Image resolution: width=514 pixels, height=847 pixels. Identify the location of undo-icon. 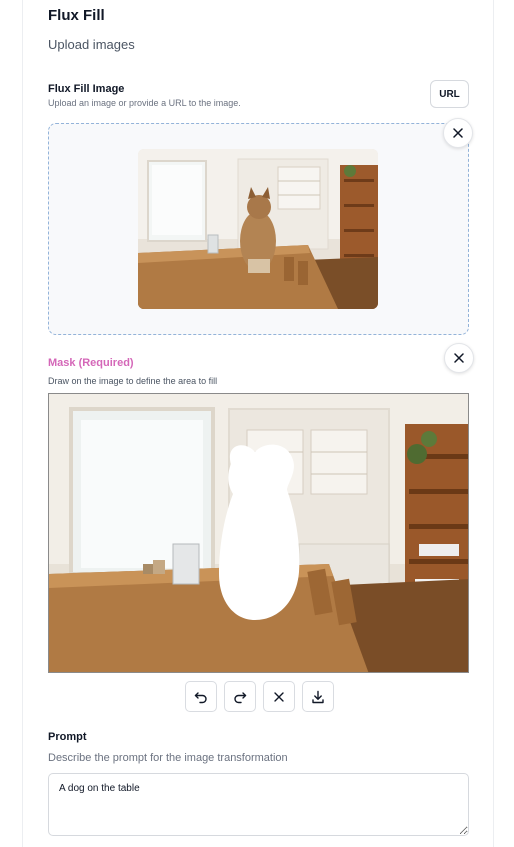
(200, 697).